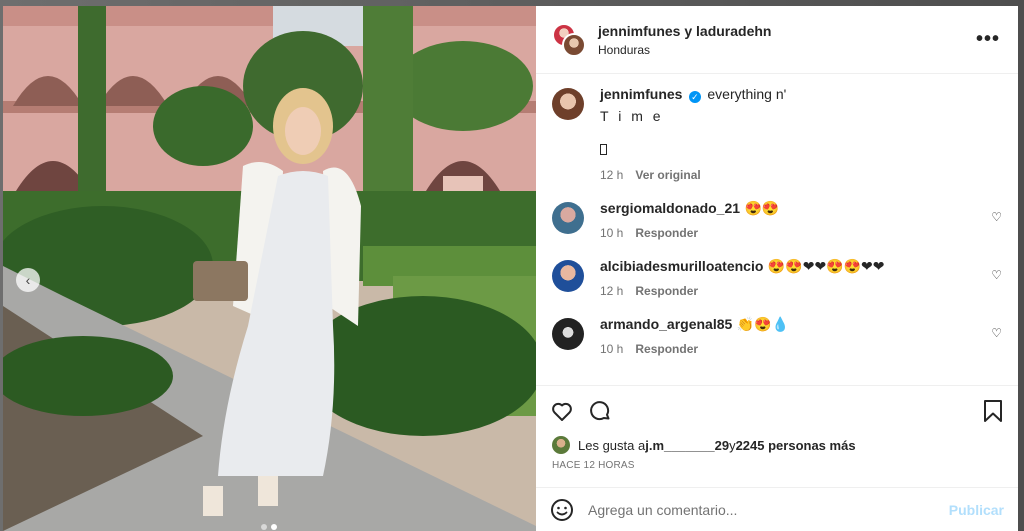 This screenshot has width=1024, height=531. What do you see at coordinates (269, 527) in the screenshot?
I see `carousel-dots` at bounding box center [269, 527].